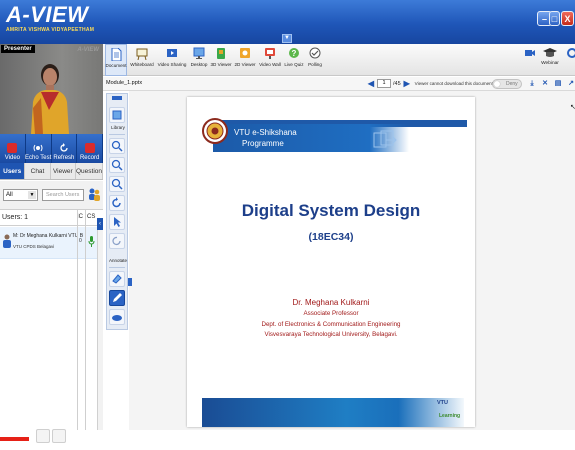  What do you see at coordinates (117, 298) in the screenshot?
I see `pen-button` at bounding box center [117, 298].